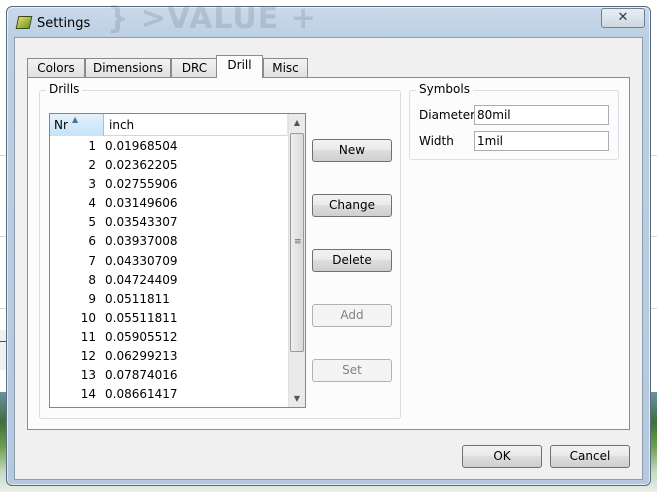 Image resolution: width=657 pixels, height=492 pixels. What do you see at coordinates (141, 165) in the screenshot?
I see `drill-inch: 0.02362205` at bounding box center [141, 165].